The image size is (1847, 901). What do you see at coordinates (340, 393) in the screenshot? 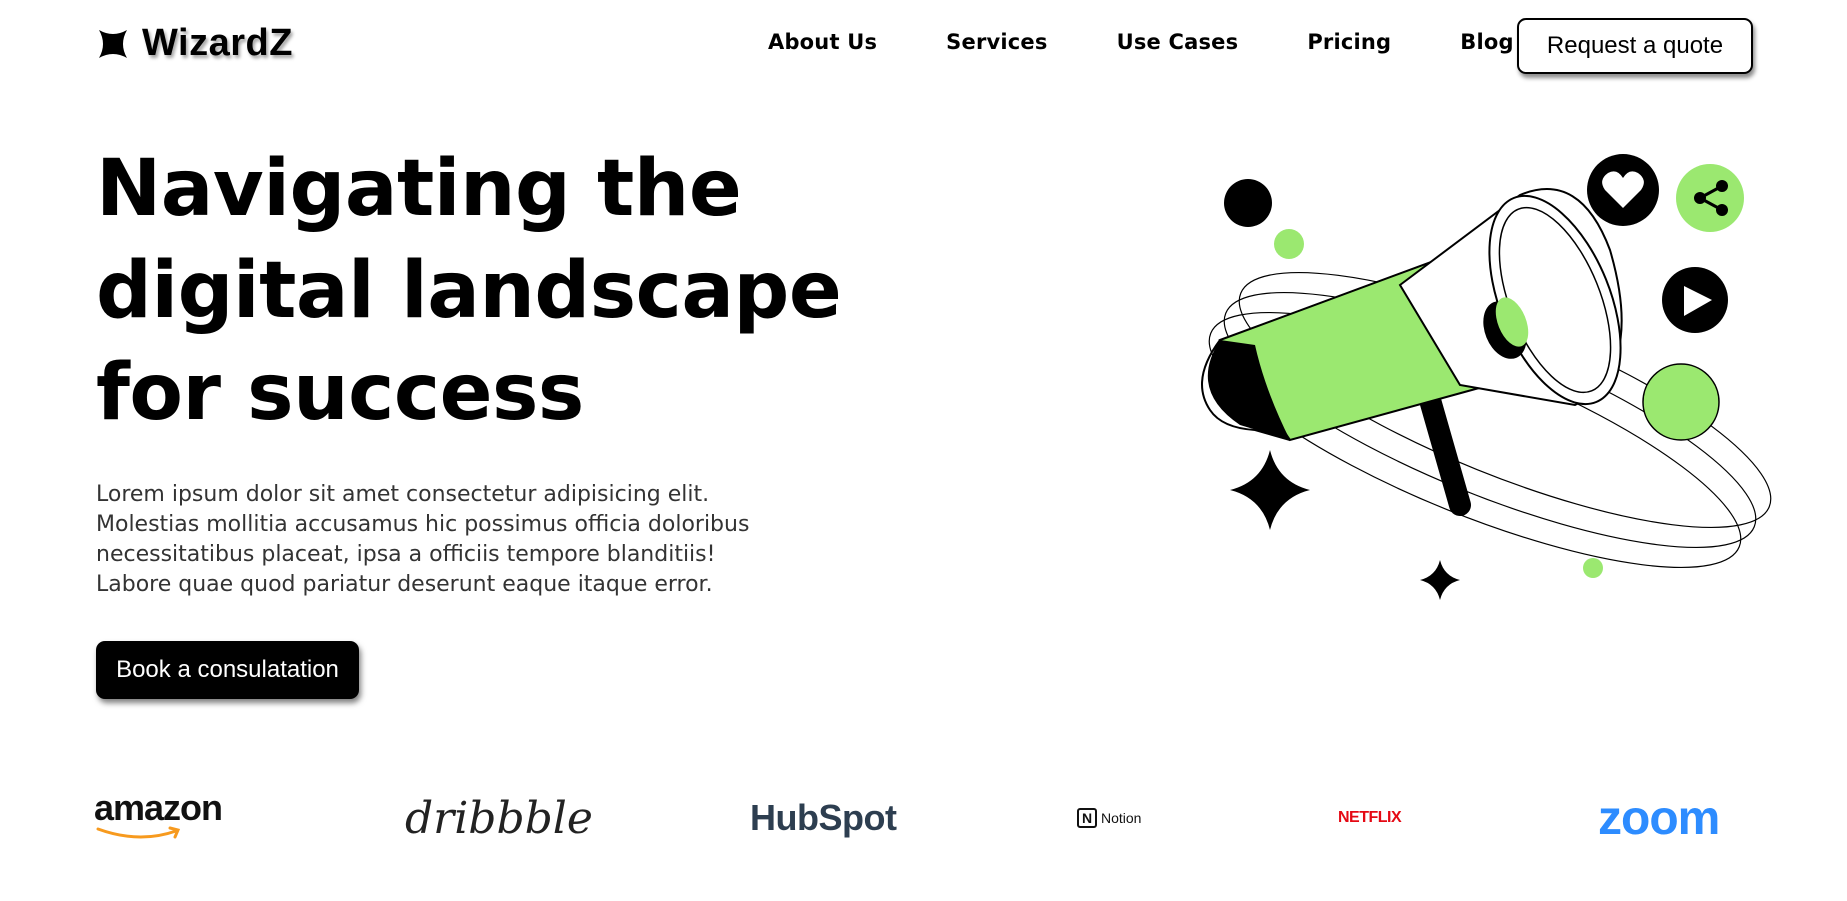
I see `hero-title-line: for success` at bounding box center [340, 393].